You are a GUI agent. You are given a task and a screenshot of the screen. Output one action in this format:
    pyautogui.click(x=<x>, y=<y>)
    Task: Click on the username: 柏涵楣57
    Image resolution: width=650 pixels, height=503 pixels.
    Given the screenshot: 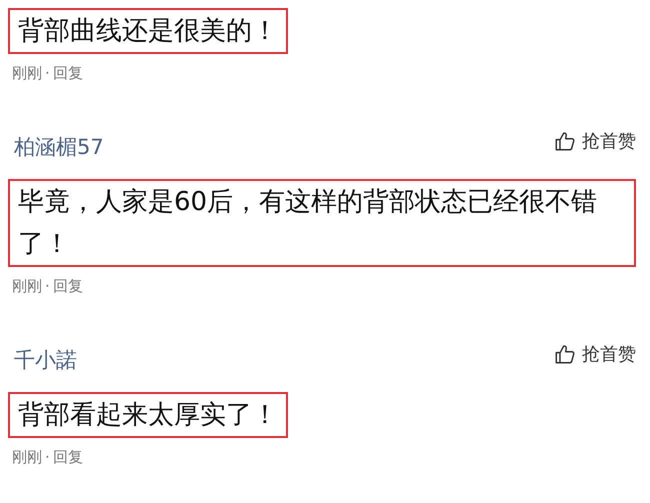 What is the action you would take?
    pyautogui.click(x=59, y=147)
    